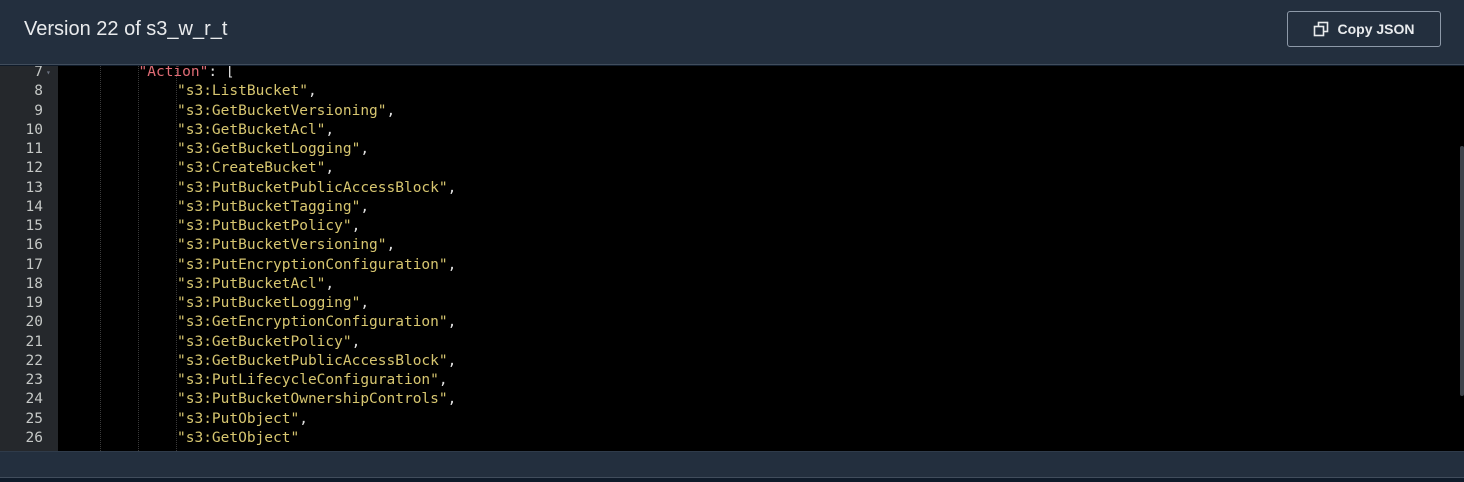  What do you see at coordinates (48, 74) in the screenshot?
I see `fold-toggle-icon: ▾` at bounding box center [48, 74].